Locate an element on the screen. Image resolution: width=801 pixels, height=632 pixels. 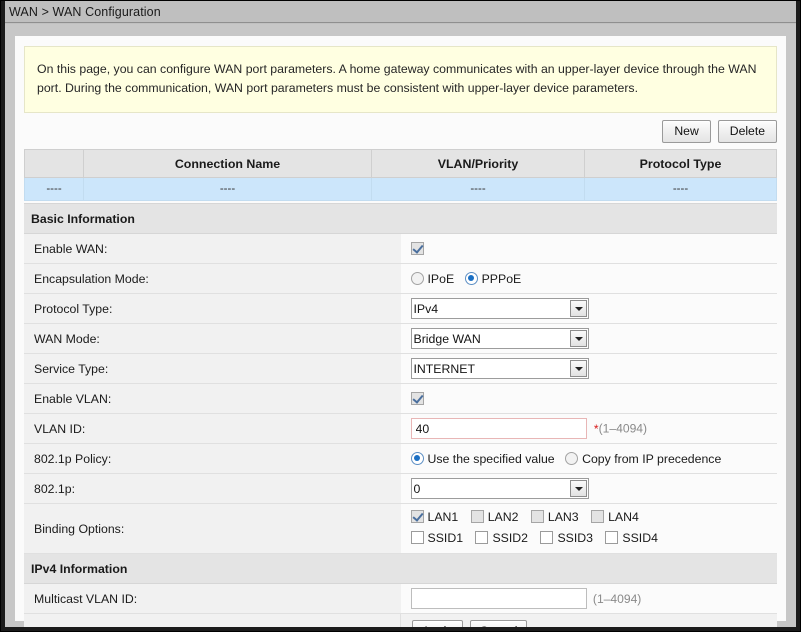
enable-wan-checkbox is located at coordinates (417, 248).